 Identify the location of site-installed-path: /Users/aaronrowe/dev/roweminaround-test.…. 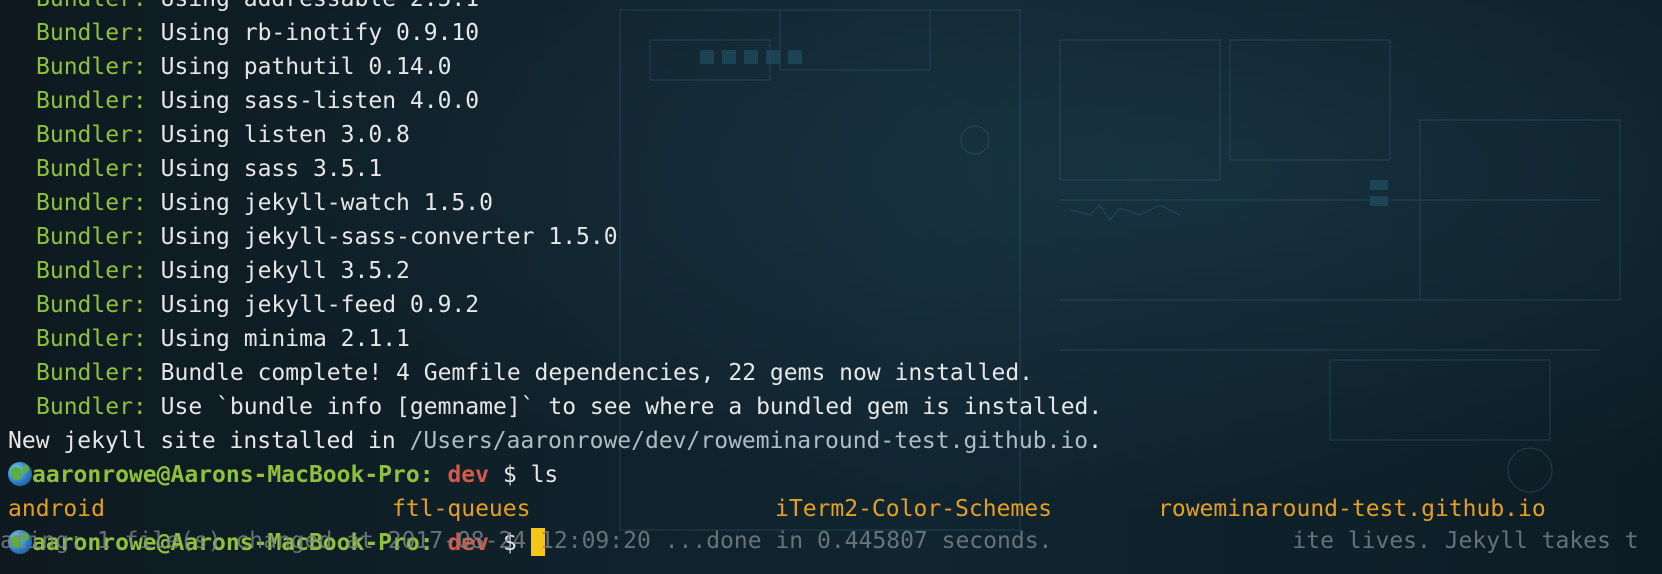
(749, 441).